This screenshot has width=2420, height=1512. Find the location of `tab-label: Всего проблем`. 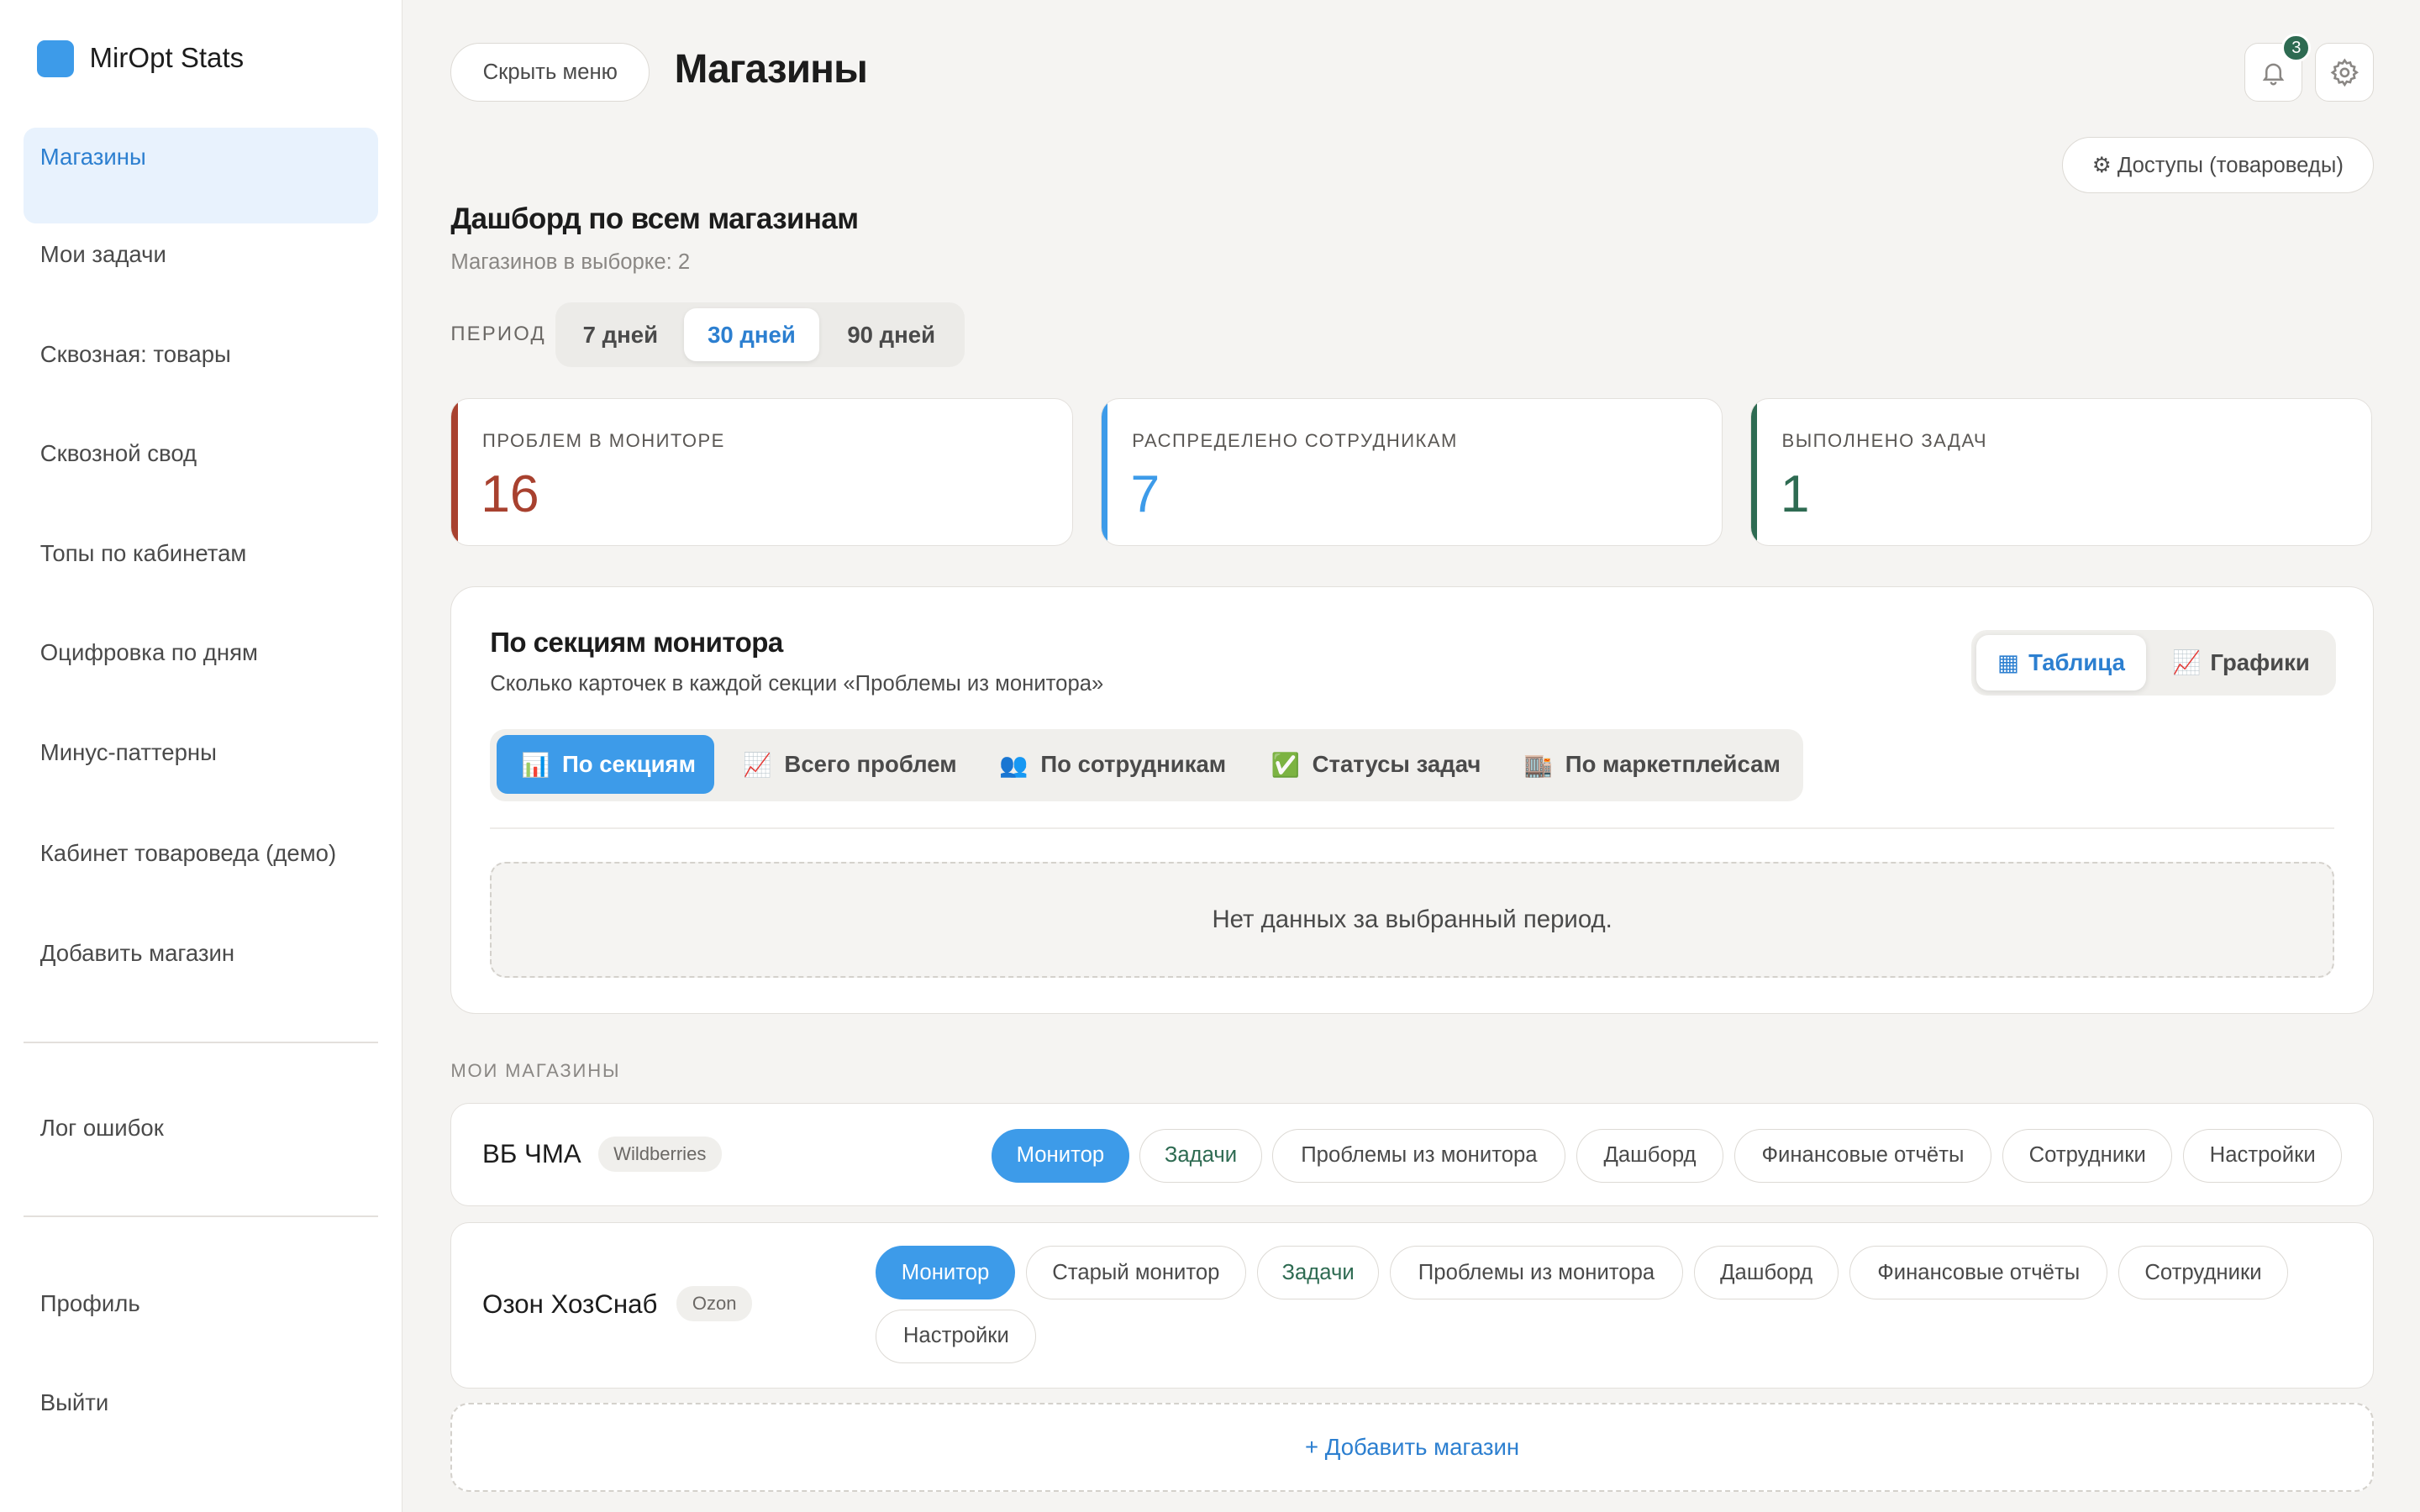

tab-label: Всего проблем is located at coordinates (870, 764).